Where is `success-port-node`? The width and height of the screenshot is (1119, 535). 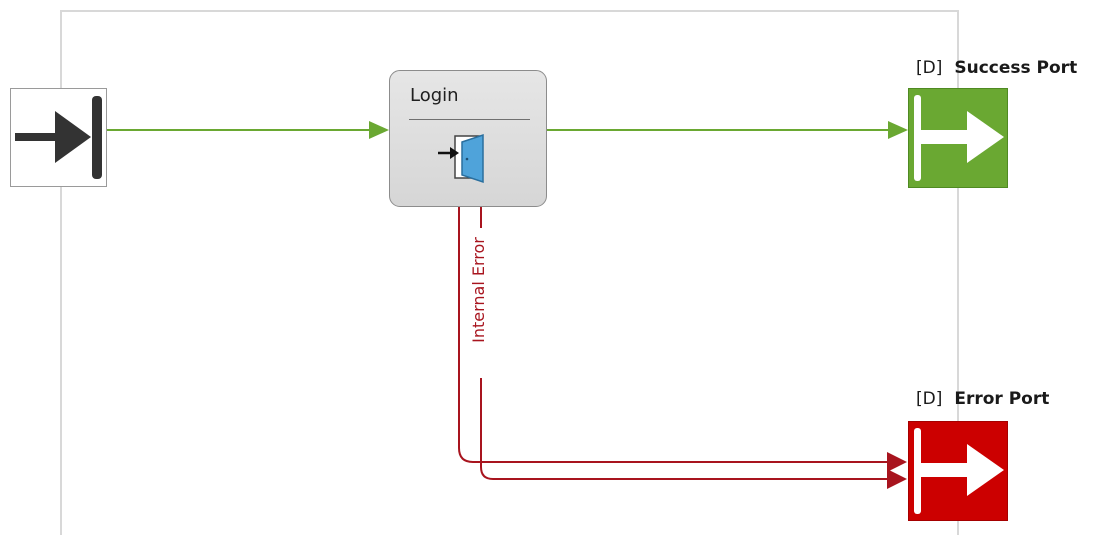 success-port-node is located at coordinates (958, 138).